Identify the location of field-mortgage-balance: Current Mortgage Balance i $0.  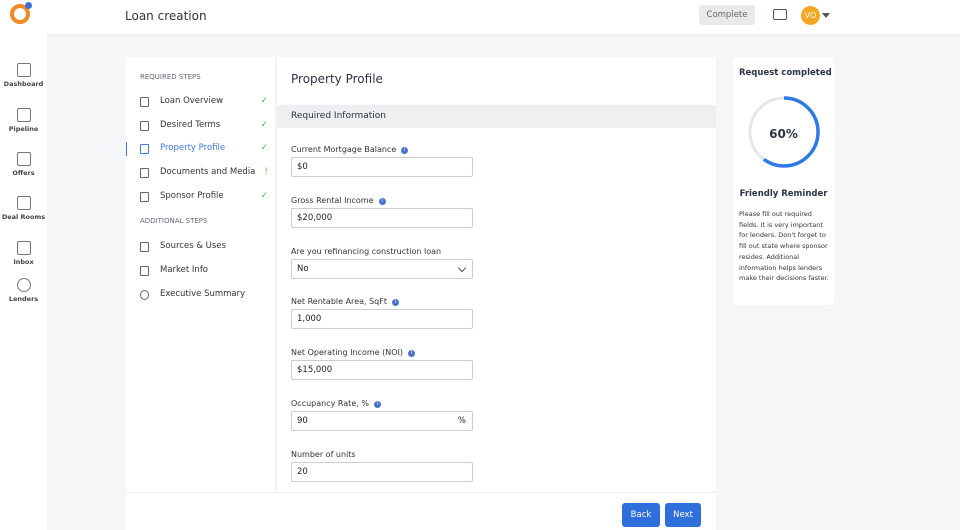
(441, 161).